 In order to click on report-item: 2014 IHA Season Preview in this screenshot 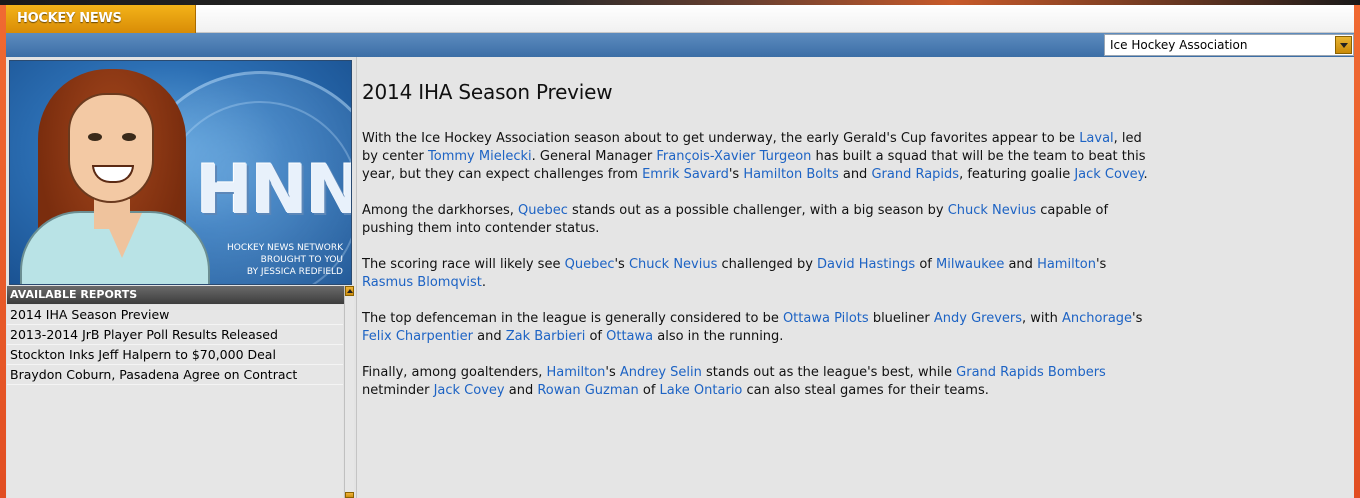, I will do `click(175, 315)`.